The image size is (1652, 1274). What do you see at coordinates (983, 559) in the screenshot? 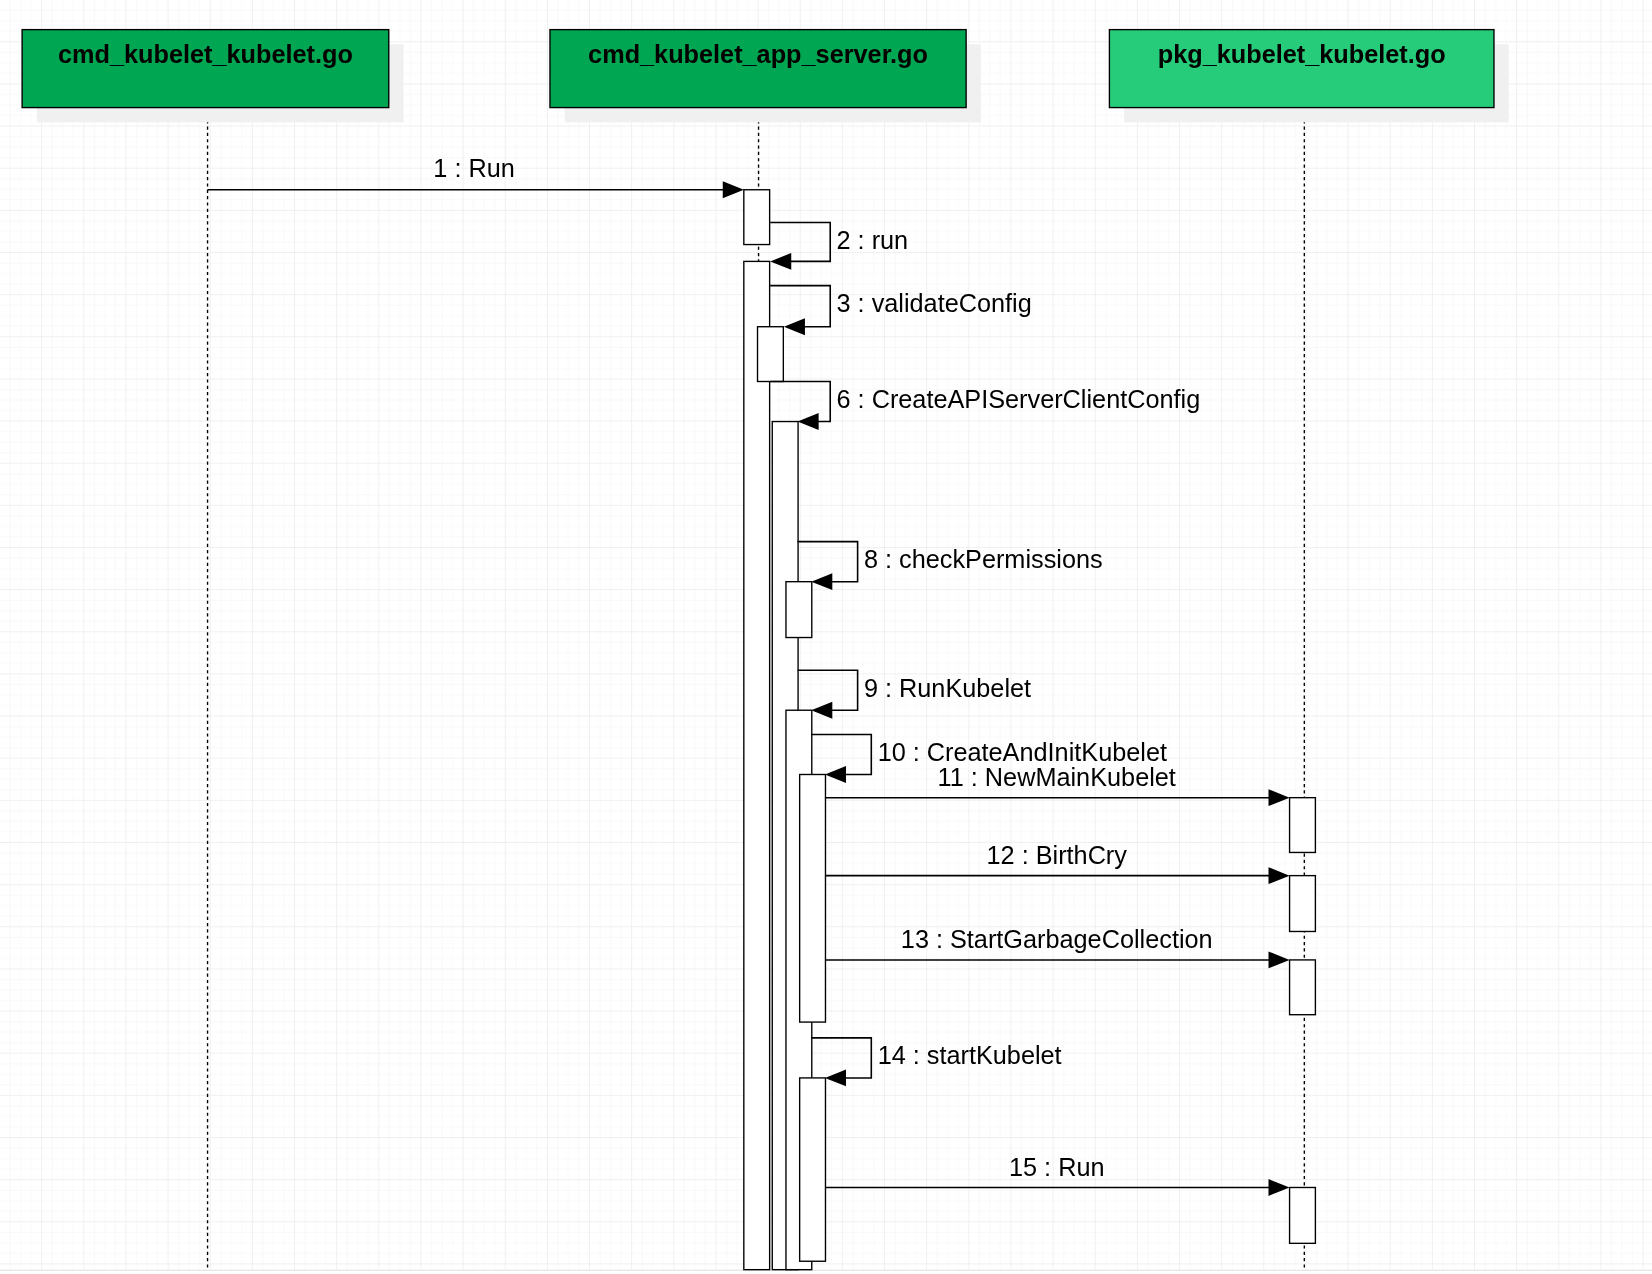
I see `message-label: 8 : checkPermissions` at bounding box center [983, 559].